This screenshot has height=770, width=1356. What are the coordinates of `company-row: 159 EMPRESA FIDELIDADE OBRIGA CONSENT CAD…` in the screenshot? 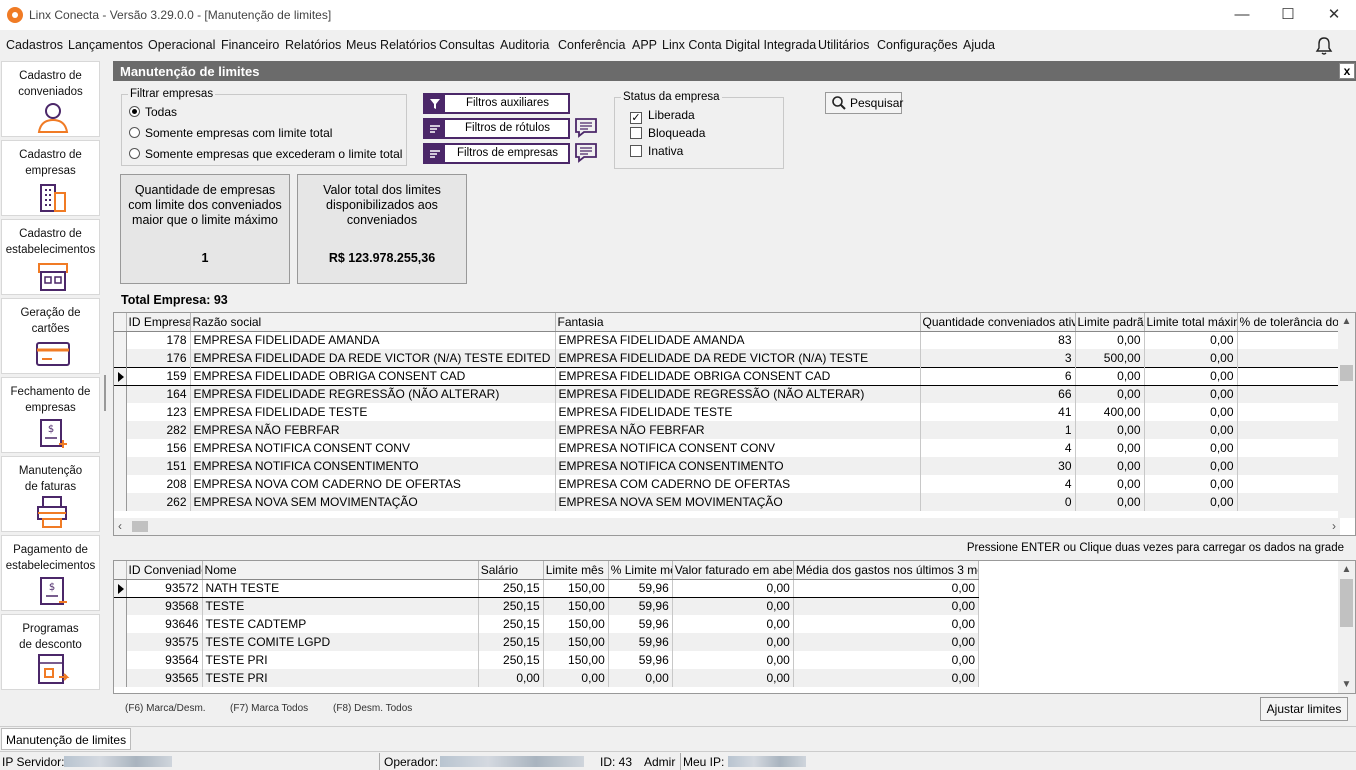 It's located at (734, 376).